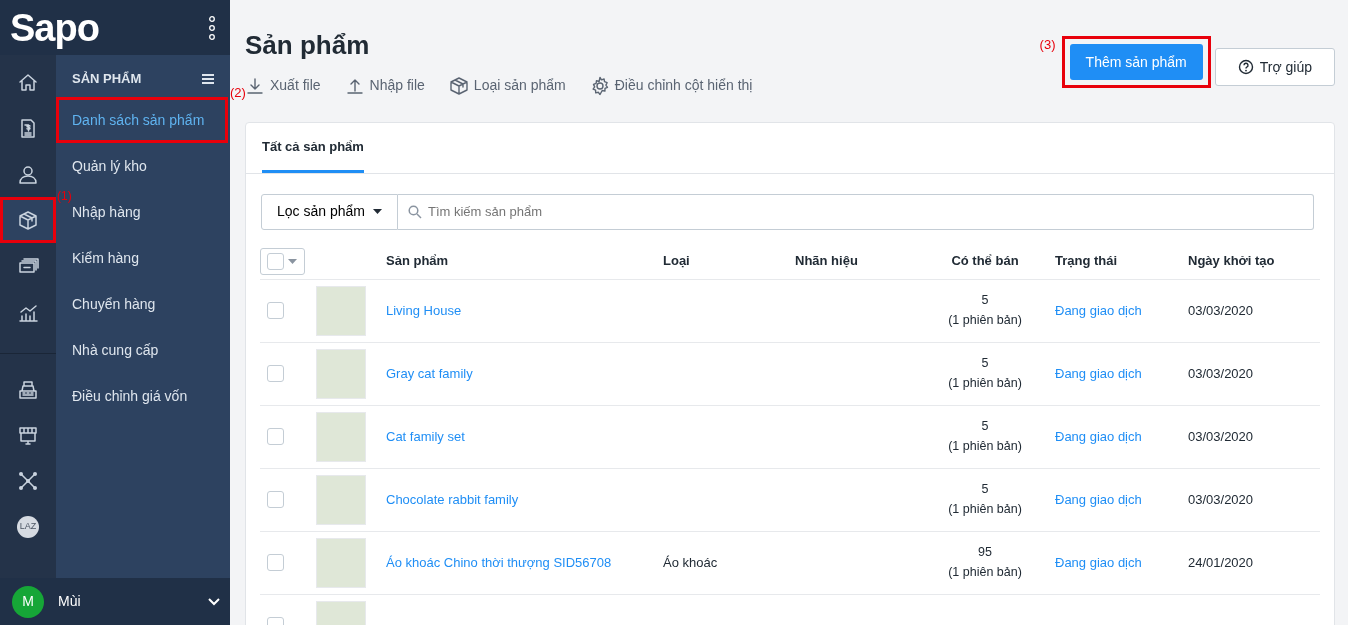  What do you see at coordinates (126, 601) in the screenshot?
I see `user-name: Mùi` at bounding box center [126, 601].